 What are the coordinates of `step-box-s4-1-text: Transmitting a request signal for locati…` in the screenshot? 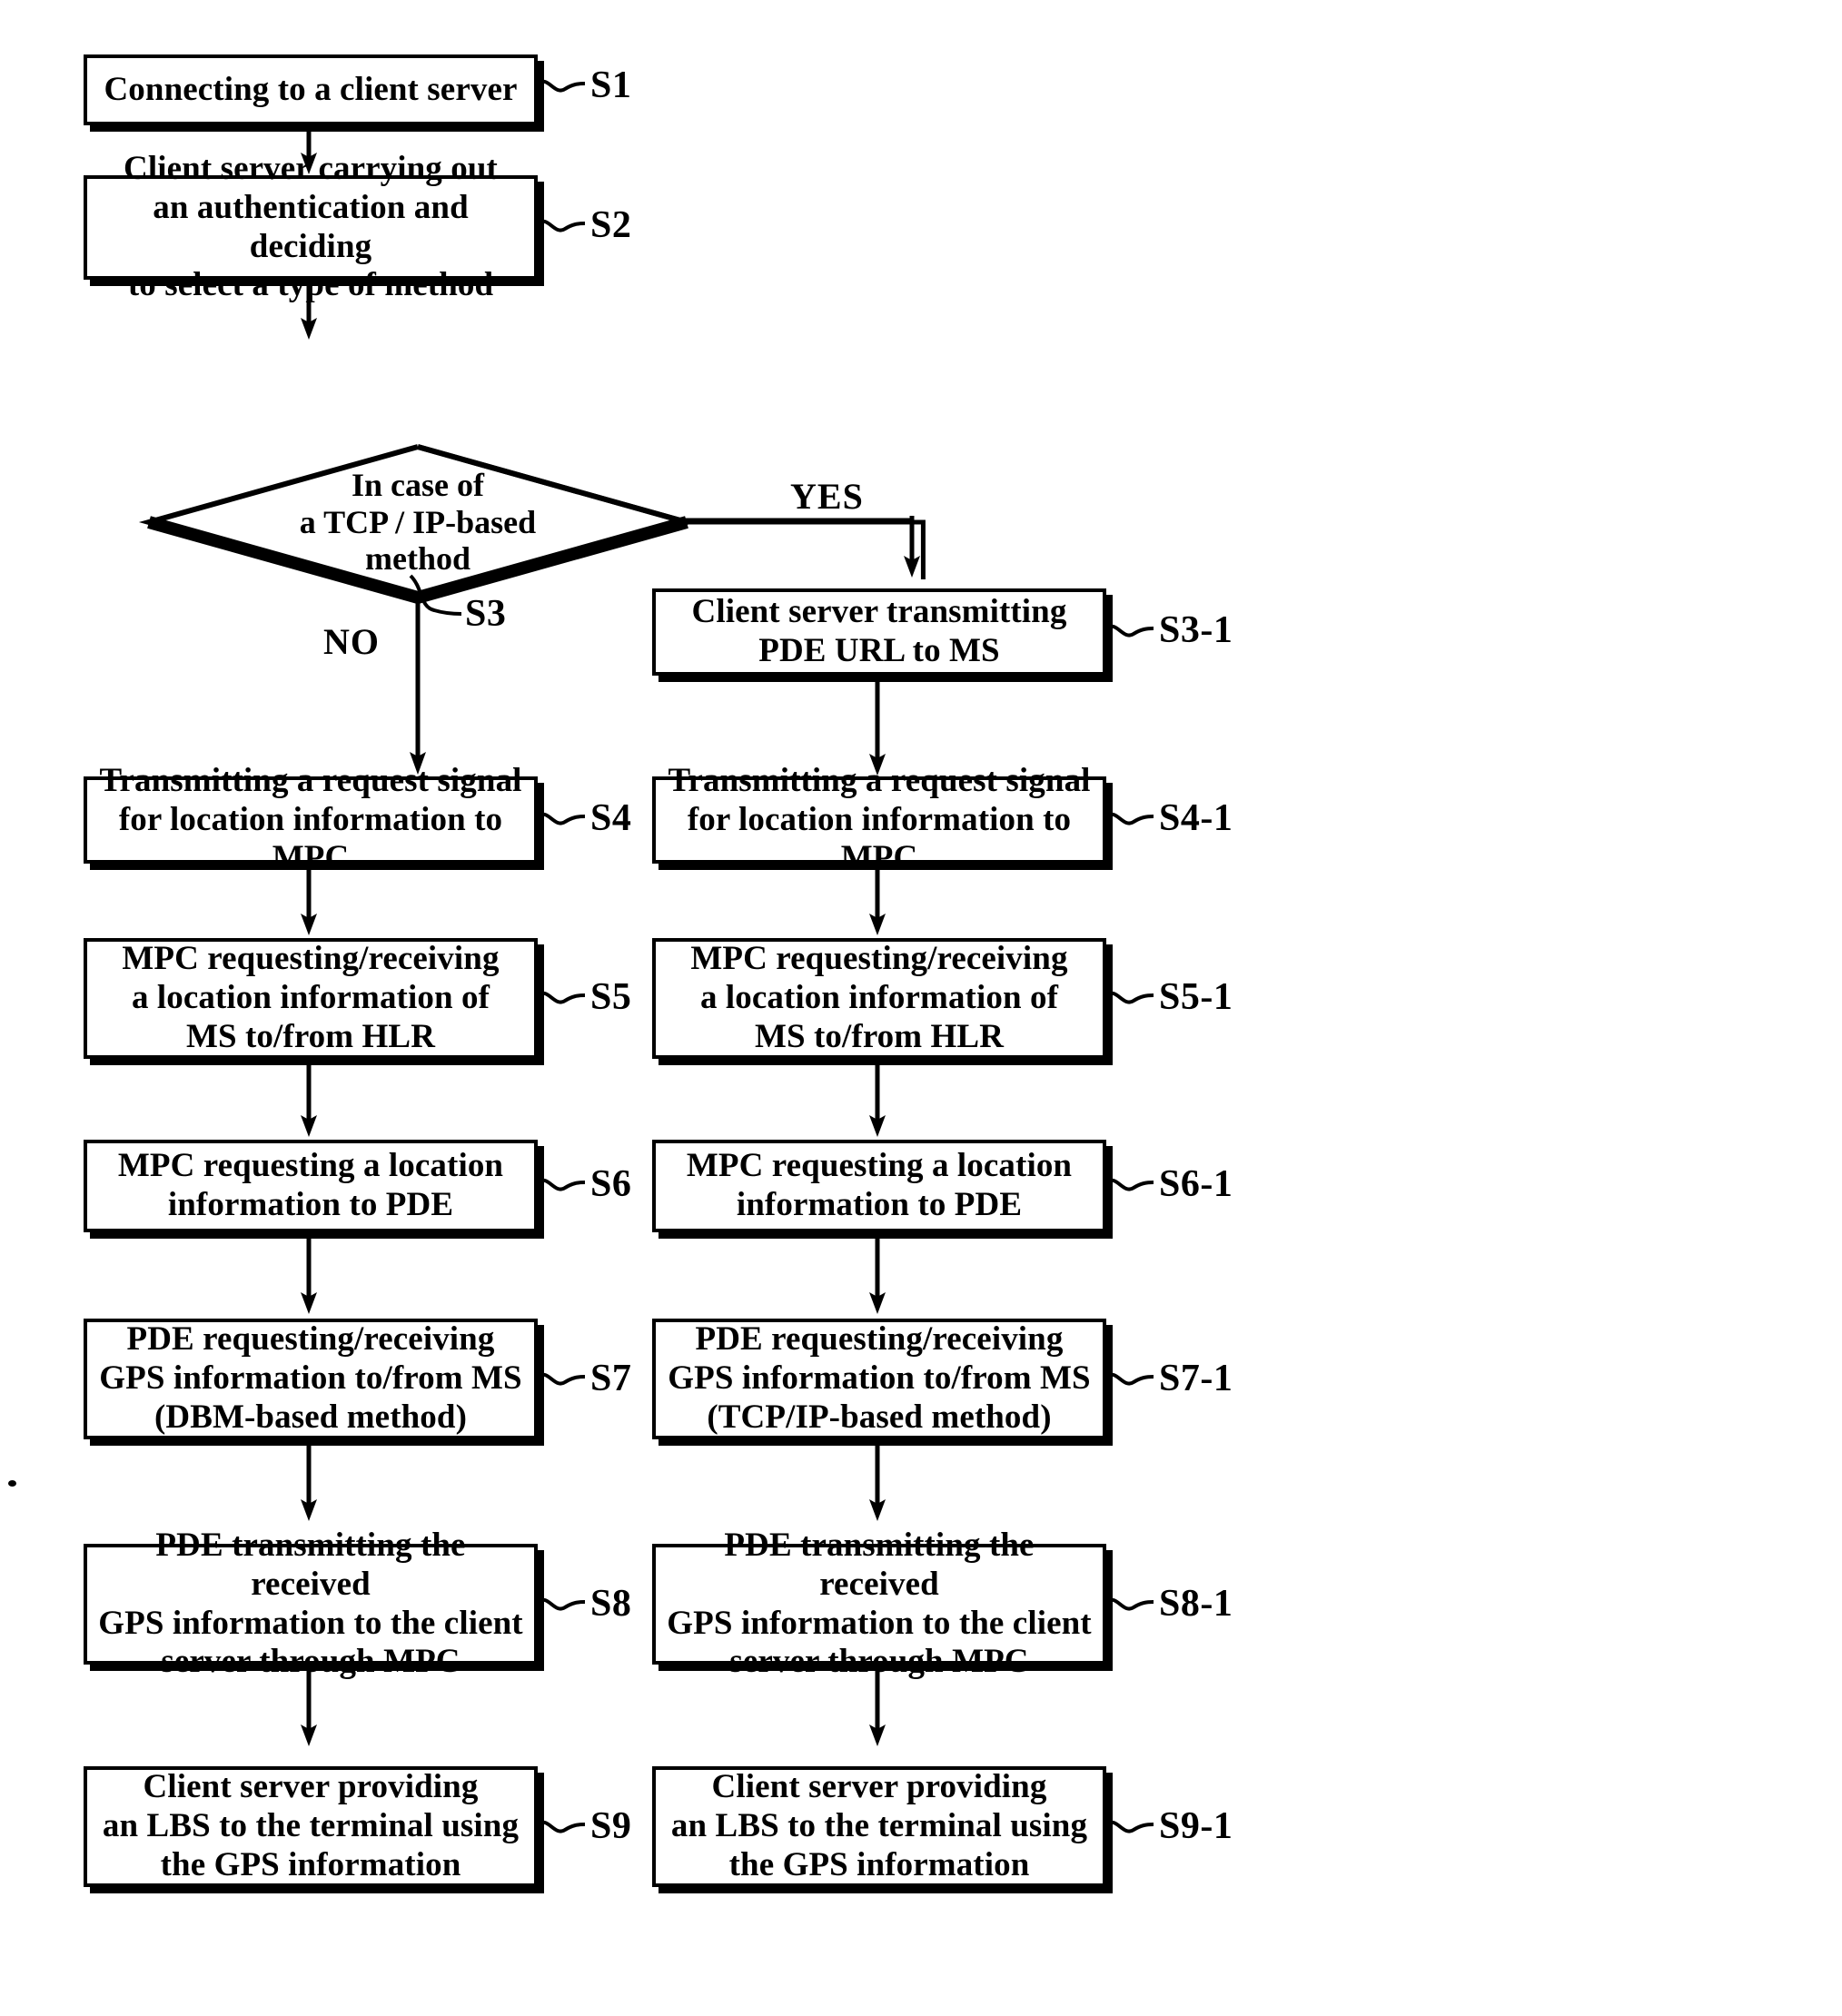 It's located at (879, 819).